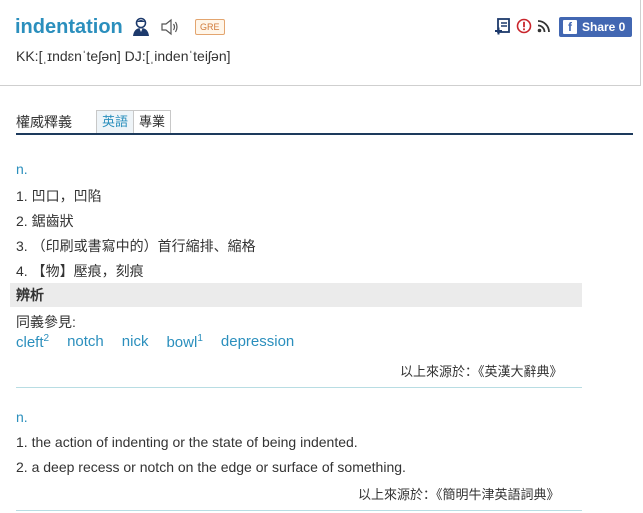  What do you see at coordinates (481, 371) in the screenshot?
I see `source-note: 以上來源於：《英漢大辭典》` at bounding box center [481, 371].